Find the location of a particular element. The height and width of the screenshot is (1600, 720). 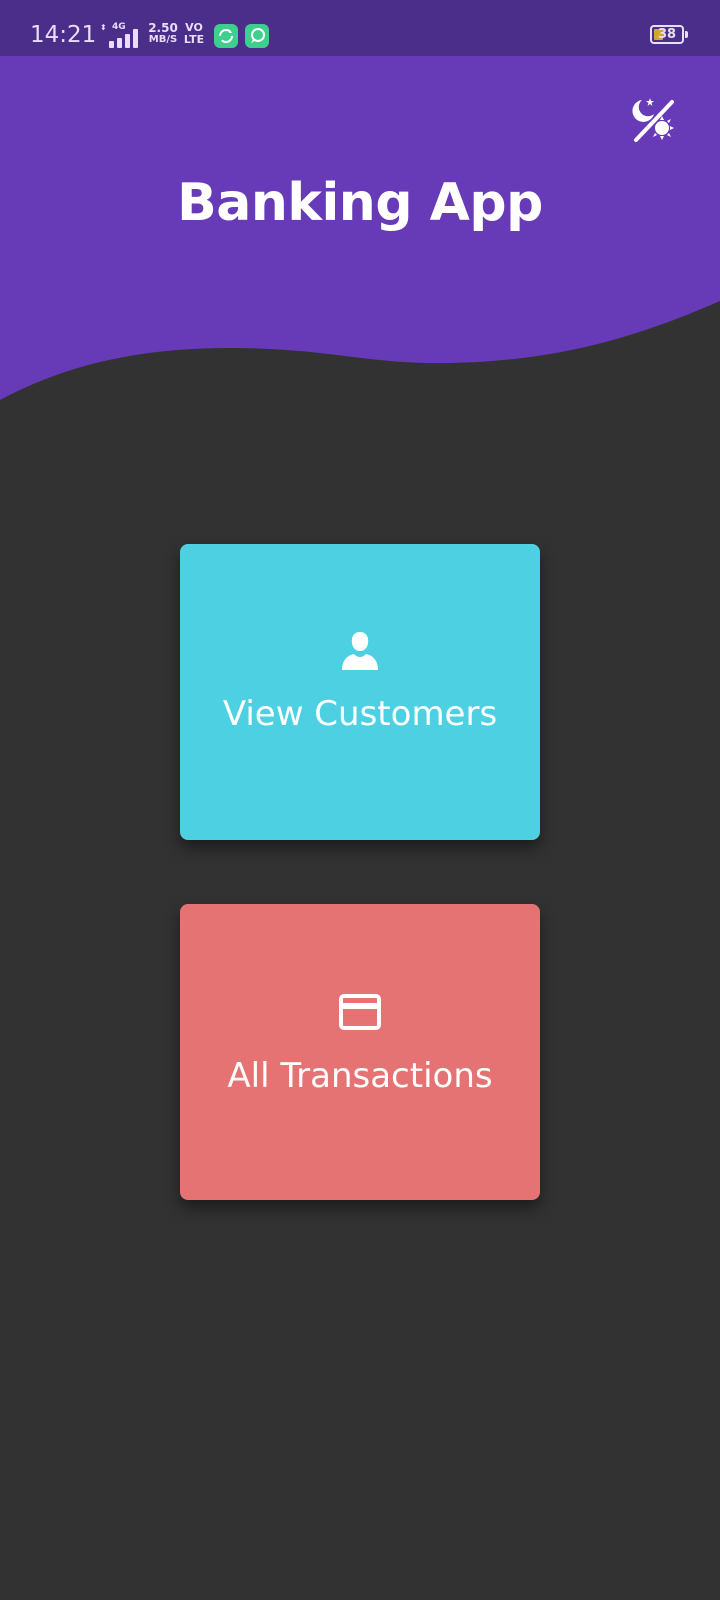

day-night-toggle-icon is located at coordinates (654, 120).